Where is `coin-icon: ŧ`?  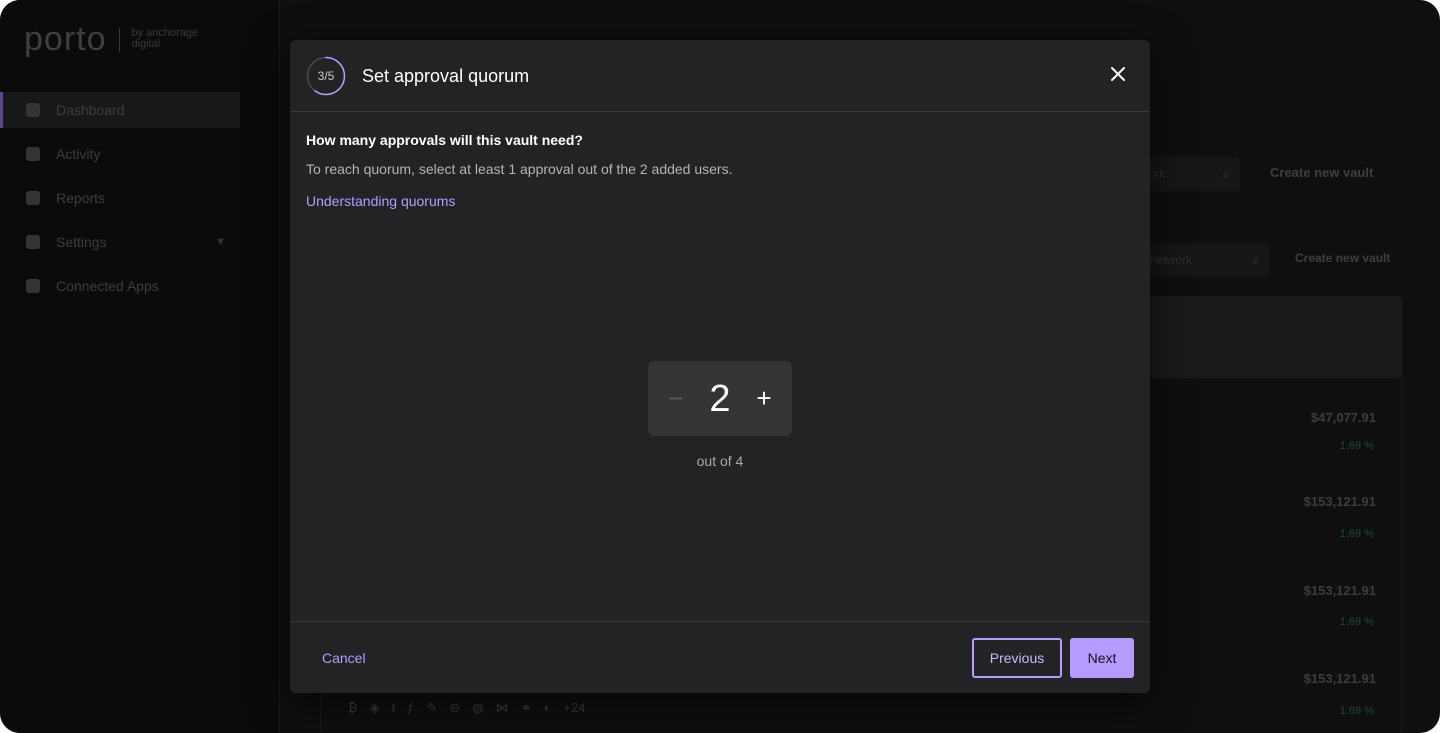
coin-icon: ŧ is located at coordinates (393, 707).